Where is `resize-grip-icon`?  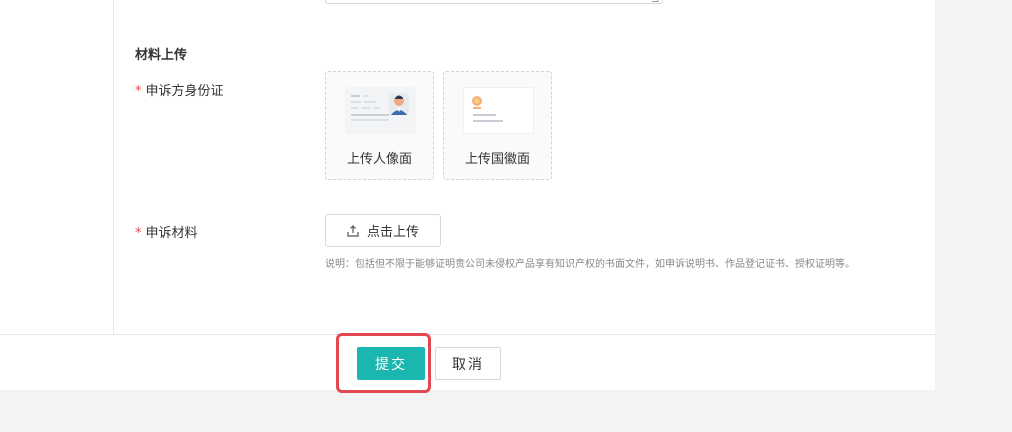 resize-grip-icon is located at coordinates (656, 1).